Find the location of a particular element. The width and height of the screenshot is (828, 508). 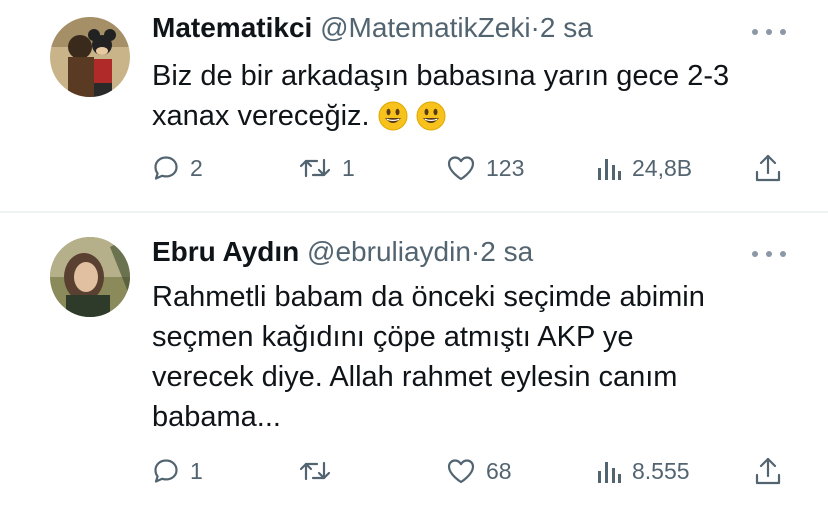

reply-button: 1 is located at coordinates (177, 471).